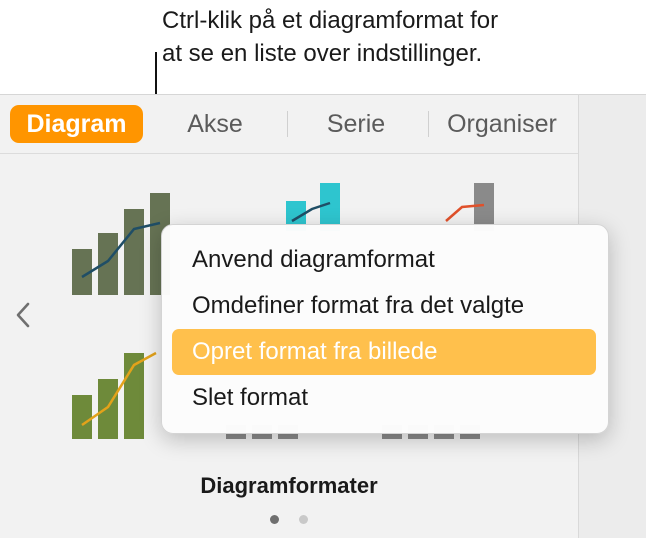 This screenshot has height=538, width=646. What do you see at coordinates (116, 389) in the screenshot?
I see `chart-style-thumbnail` at bounding box center [116, 389].